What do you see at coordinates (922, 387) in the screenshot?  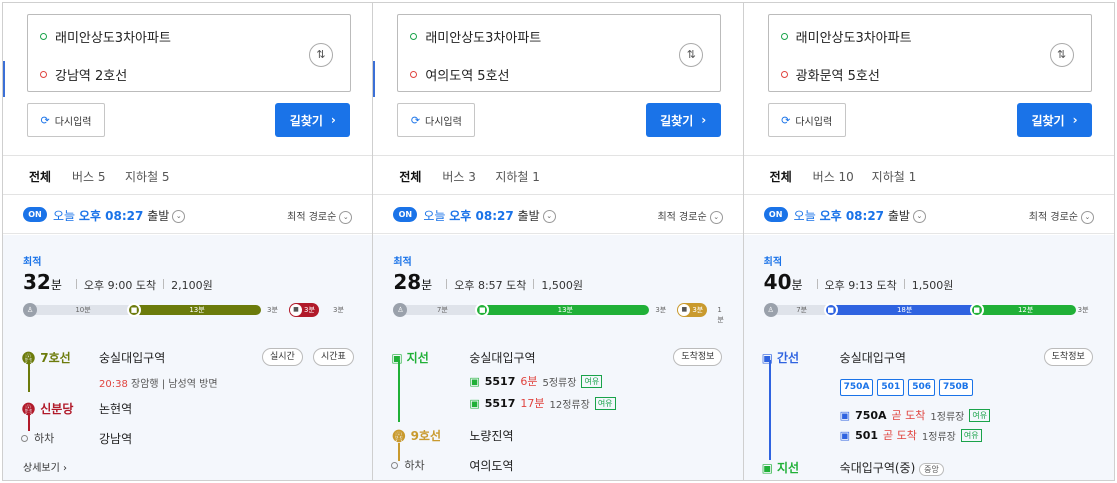 I see `route-badge: 506` at bounding box center [922, 387].